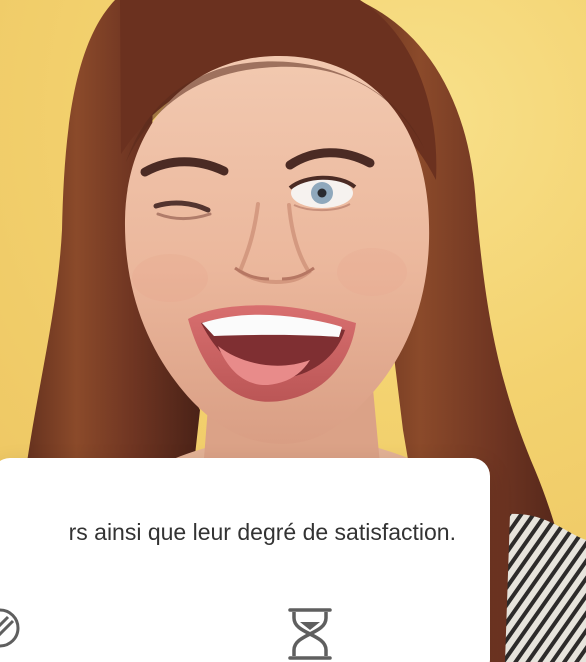 The width and height of the screenshot is (586, 662). What do you see at coordinates (11, 628) in the screenshot?
I see `circular-badge-icon` at bounding box center [11, 628].